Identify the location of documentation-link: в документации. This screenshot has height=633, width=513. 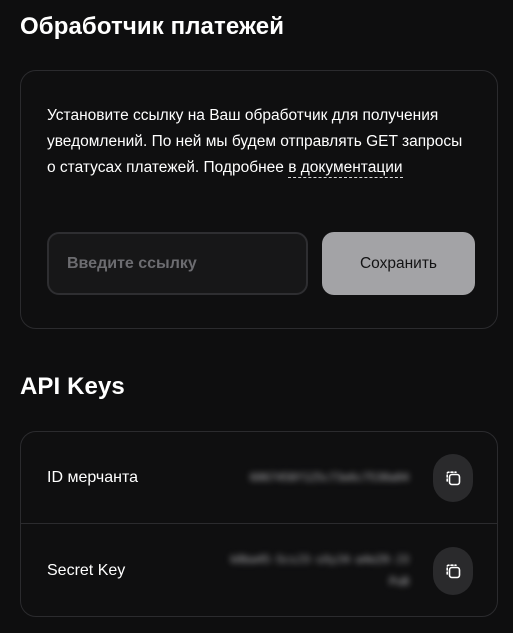
(345, 168).